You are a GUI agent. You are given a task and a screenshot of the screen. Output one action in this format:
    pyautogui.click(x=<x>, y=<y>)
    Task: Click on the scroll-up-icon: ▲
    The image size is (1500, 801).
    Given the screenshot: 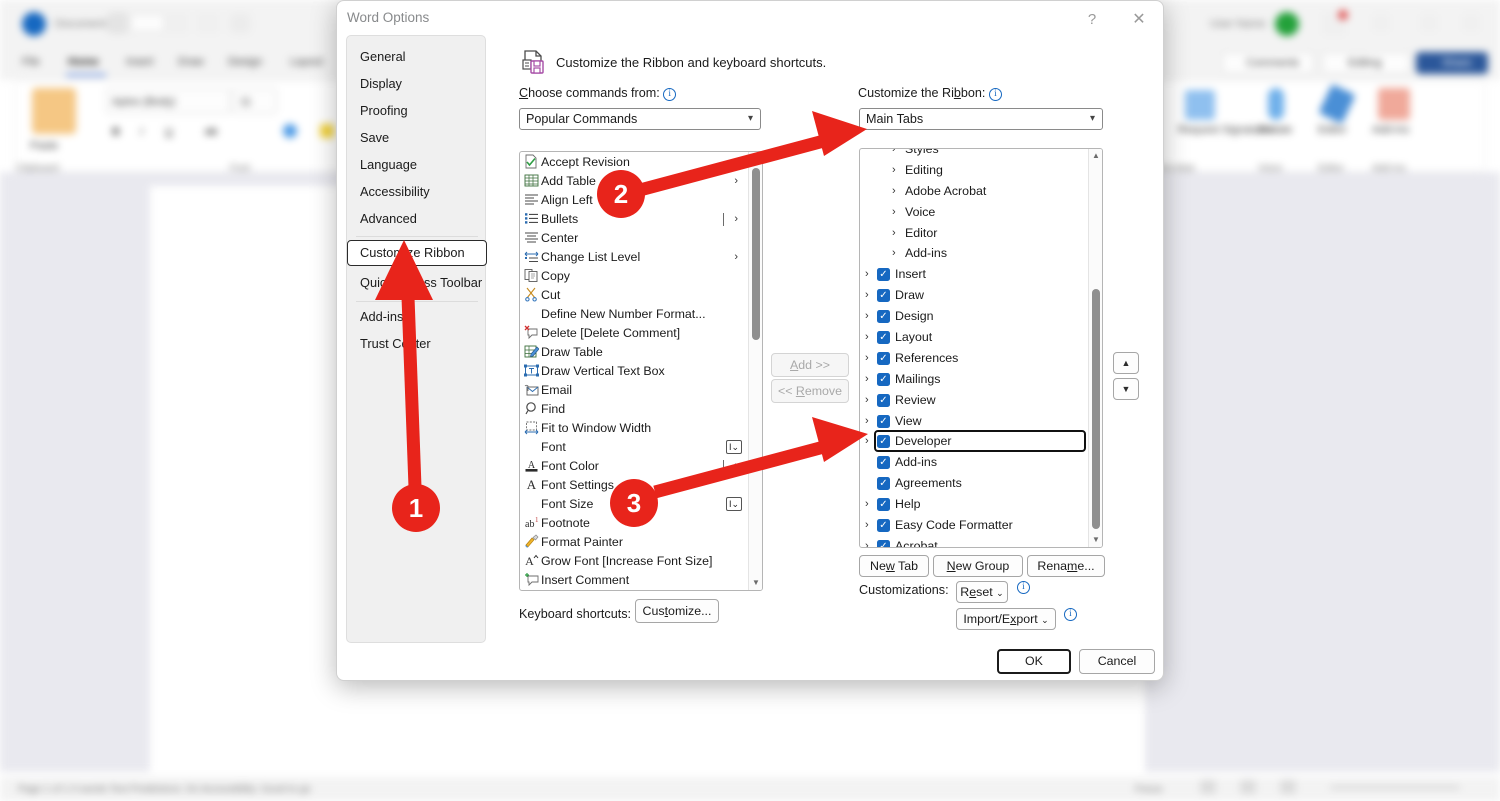 What is the action you would take?
    pyautogui.click(x=755, y=159)
    